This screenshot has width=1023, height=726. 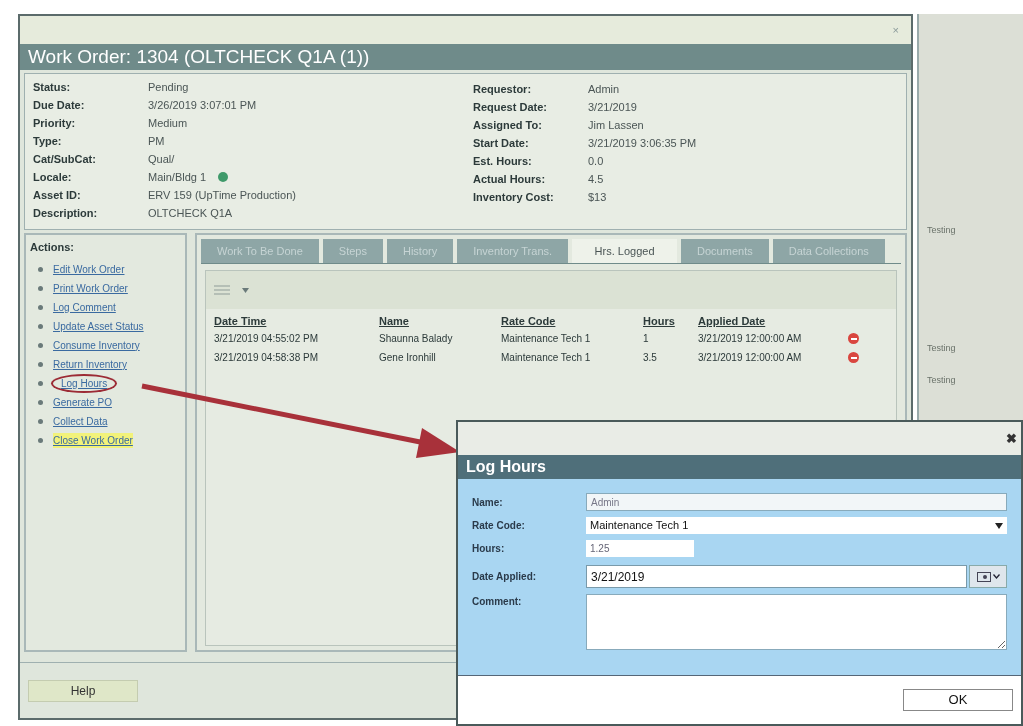 I want to click on window-title: Work Order: 1304 (OLTCHECK Q1A (1)), so click(x=465, y=57).